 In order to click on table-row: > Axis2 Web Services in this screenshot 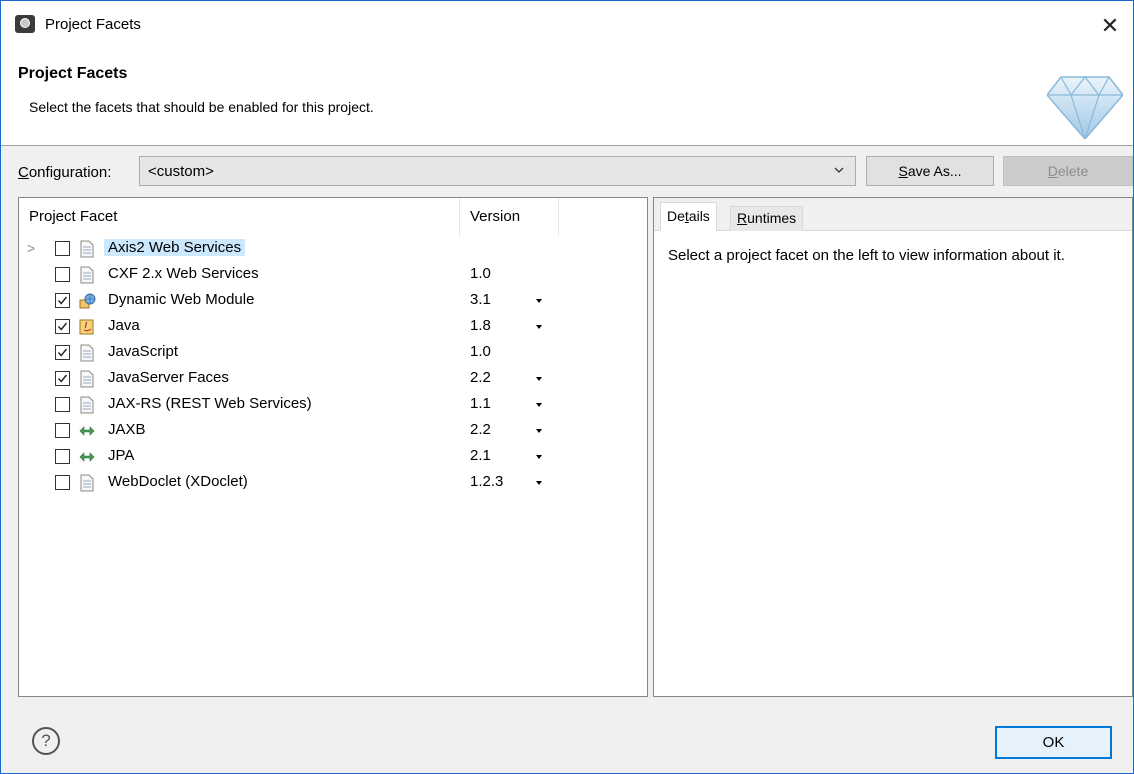, I will do `click(333, 249)`.